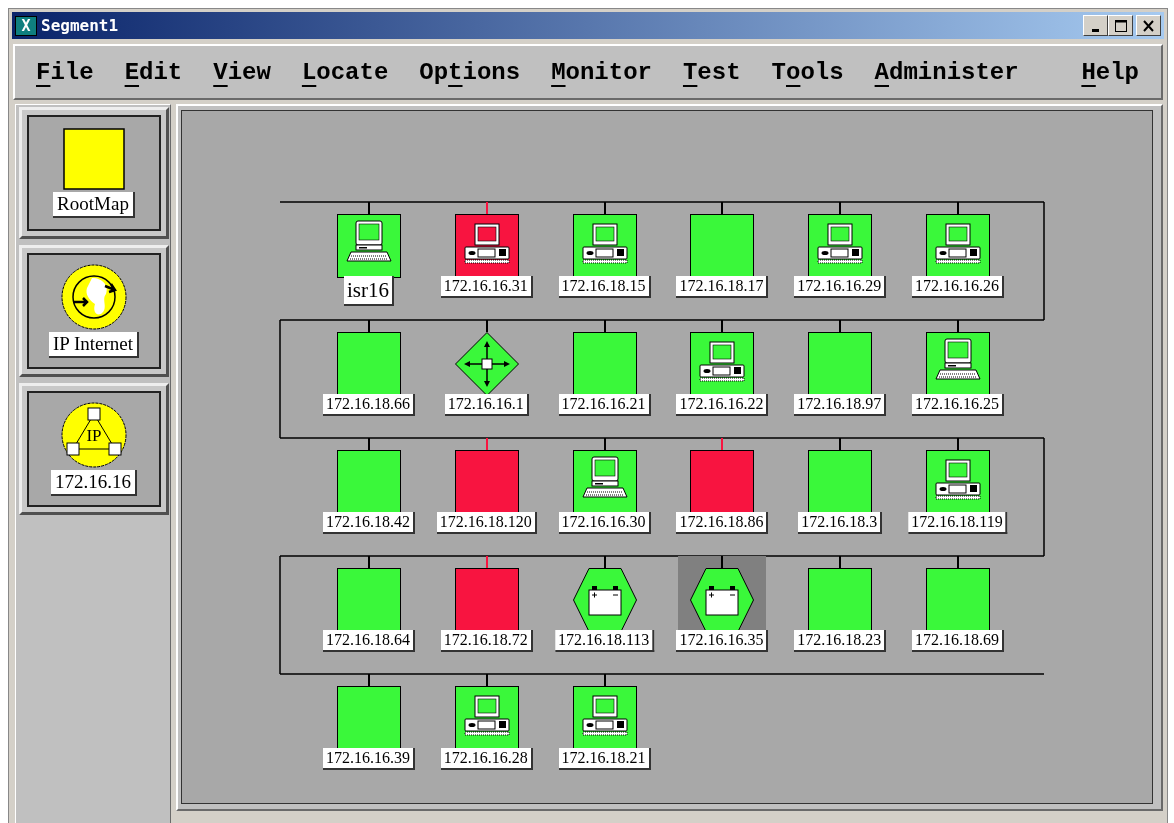 The image size is (1174, 823). I want to click on close-button, so click(1148, 25).